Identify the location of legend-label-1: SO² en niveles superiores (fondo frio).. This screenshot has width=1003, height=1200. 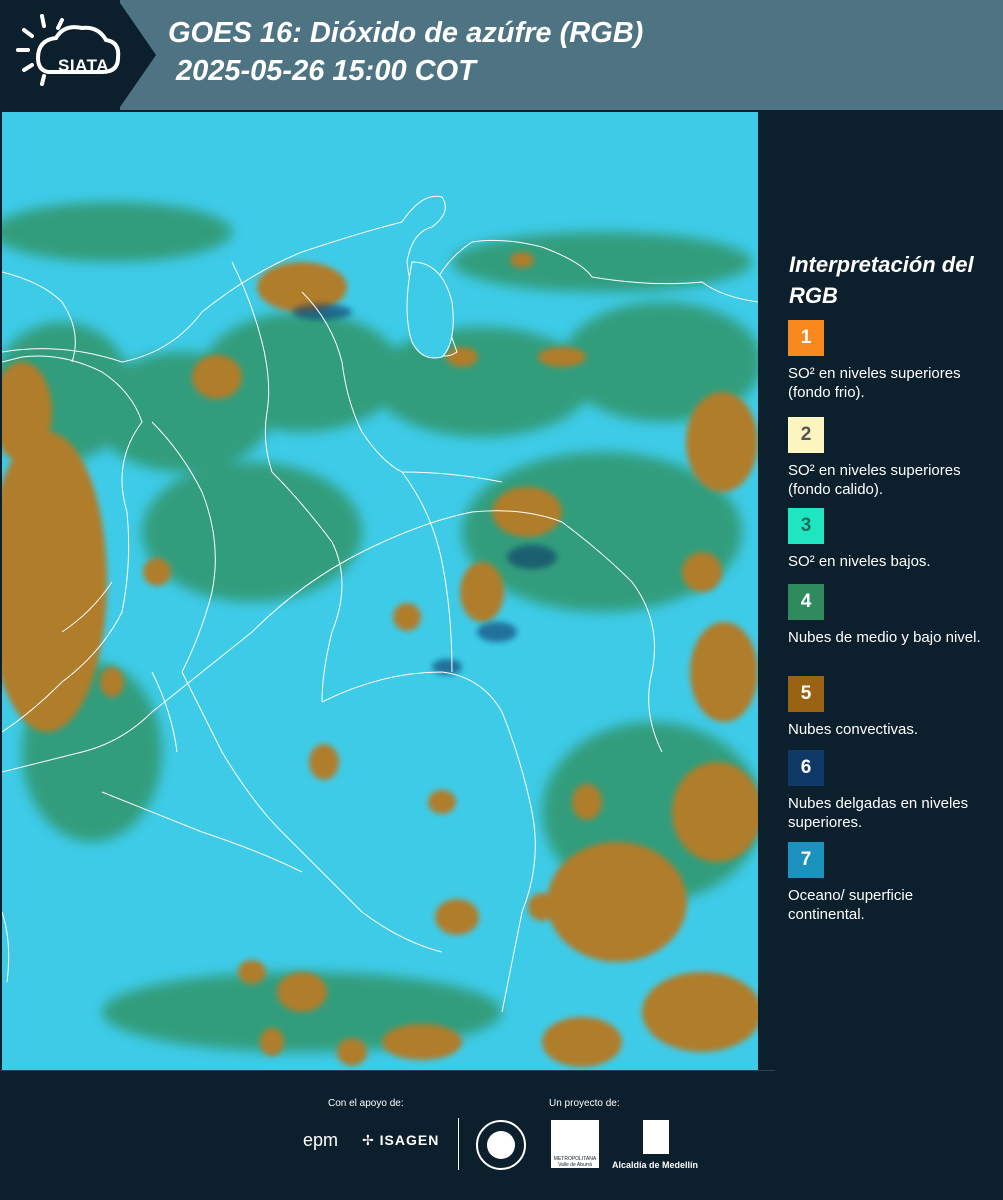
(874, 383).